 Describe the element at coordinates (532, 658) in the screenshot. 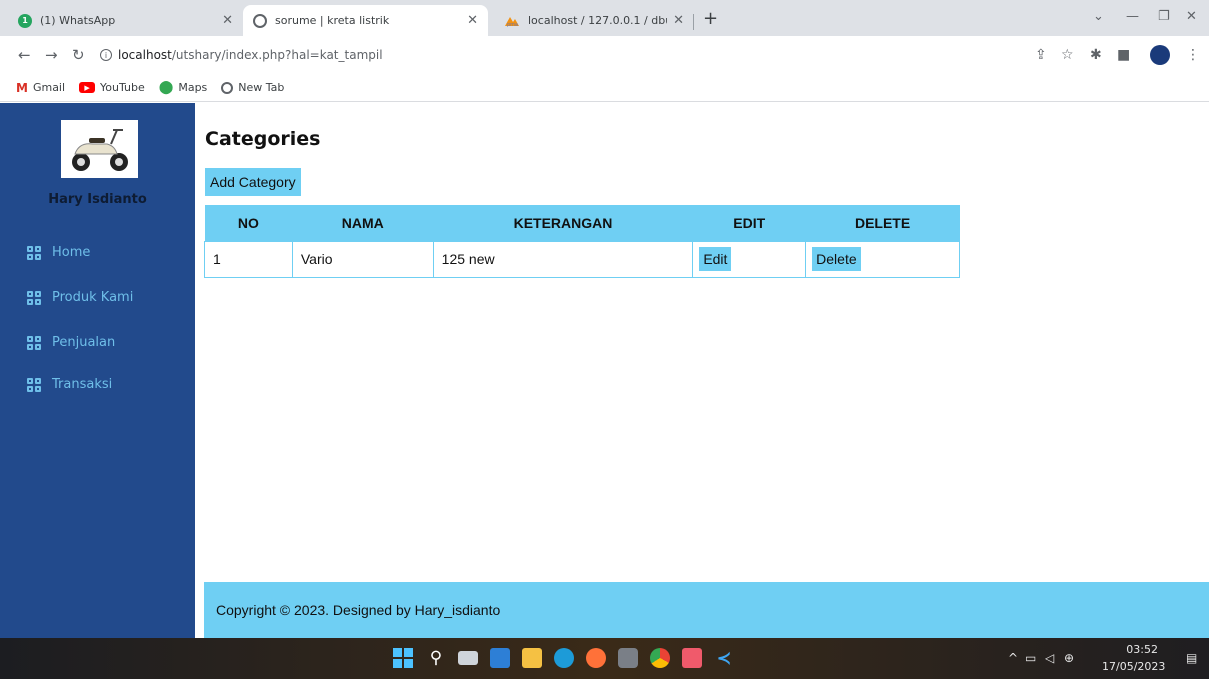

I see `file-explorer-icon` at that location.